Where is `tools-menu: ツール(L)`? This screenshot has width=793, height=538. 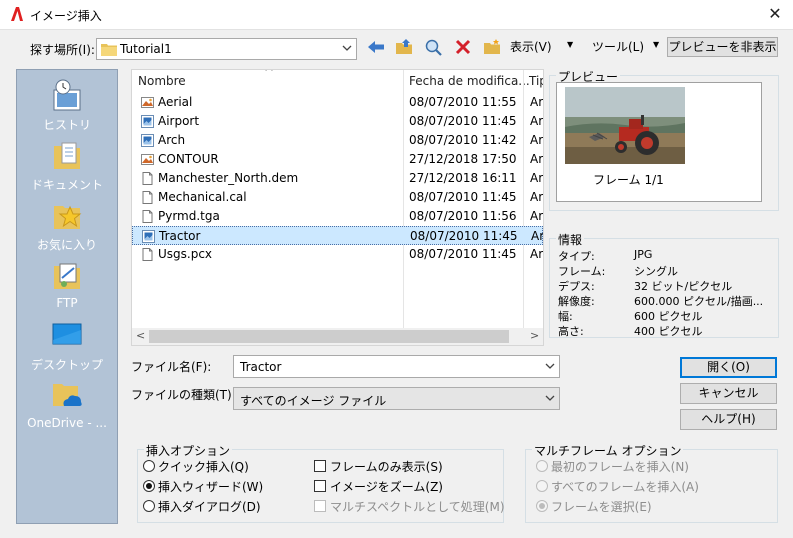 tools-menu: ツール(L) is located at coordinates (618, 46).